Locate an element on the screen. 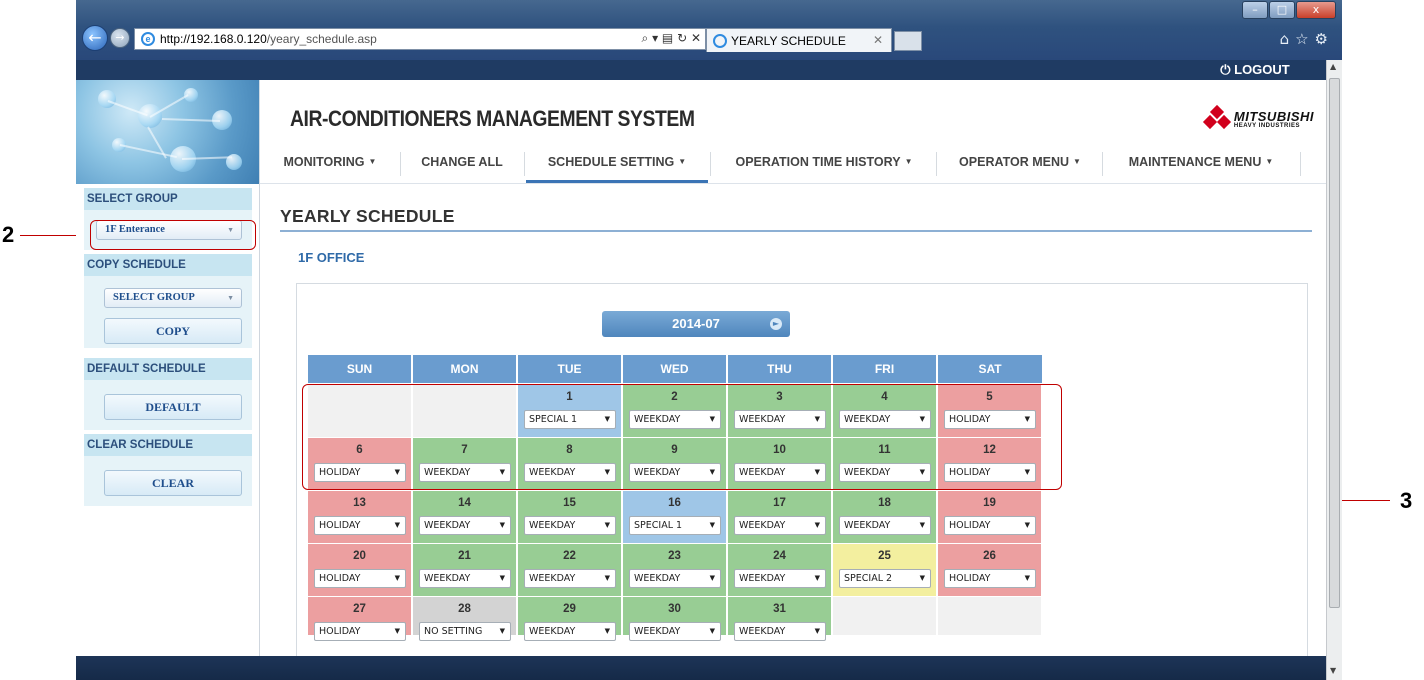 The image size is (1424, 680). month-label: 2014-07 is located at coordinates (696, 323).